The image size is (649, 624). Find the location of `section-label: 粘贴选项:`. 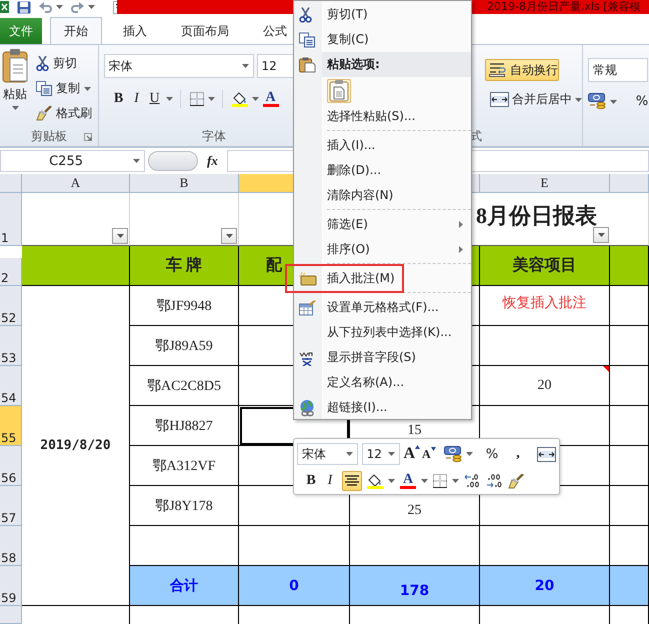

section-label: 粘贴选项: is located at coordinates (353, 64).